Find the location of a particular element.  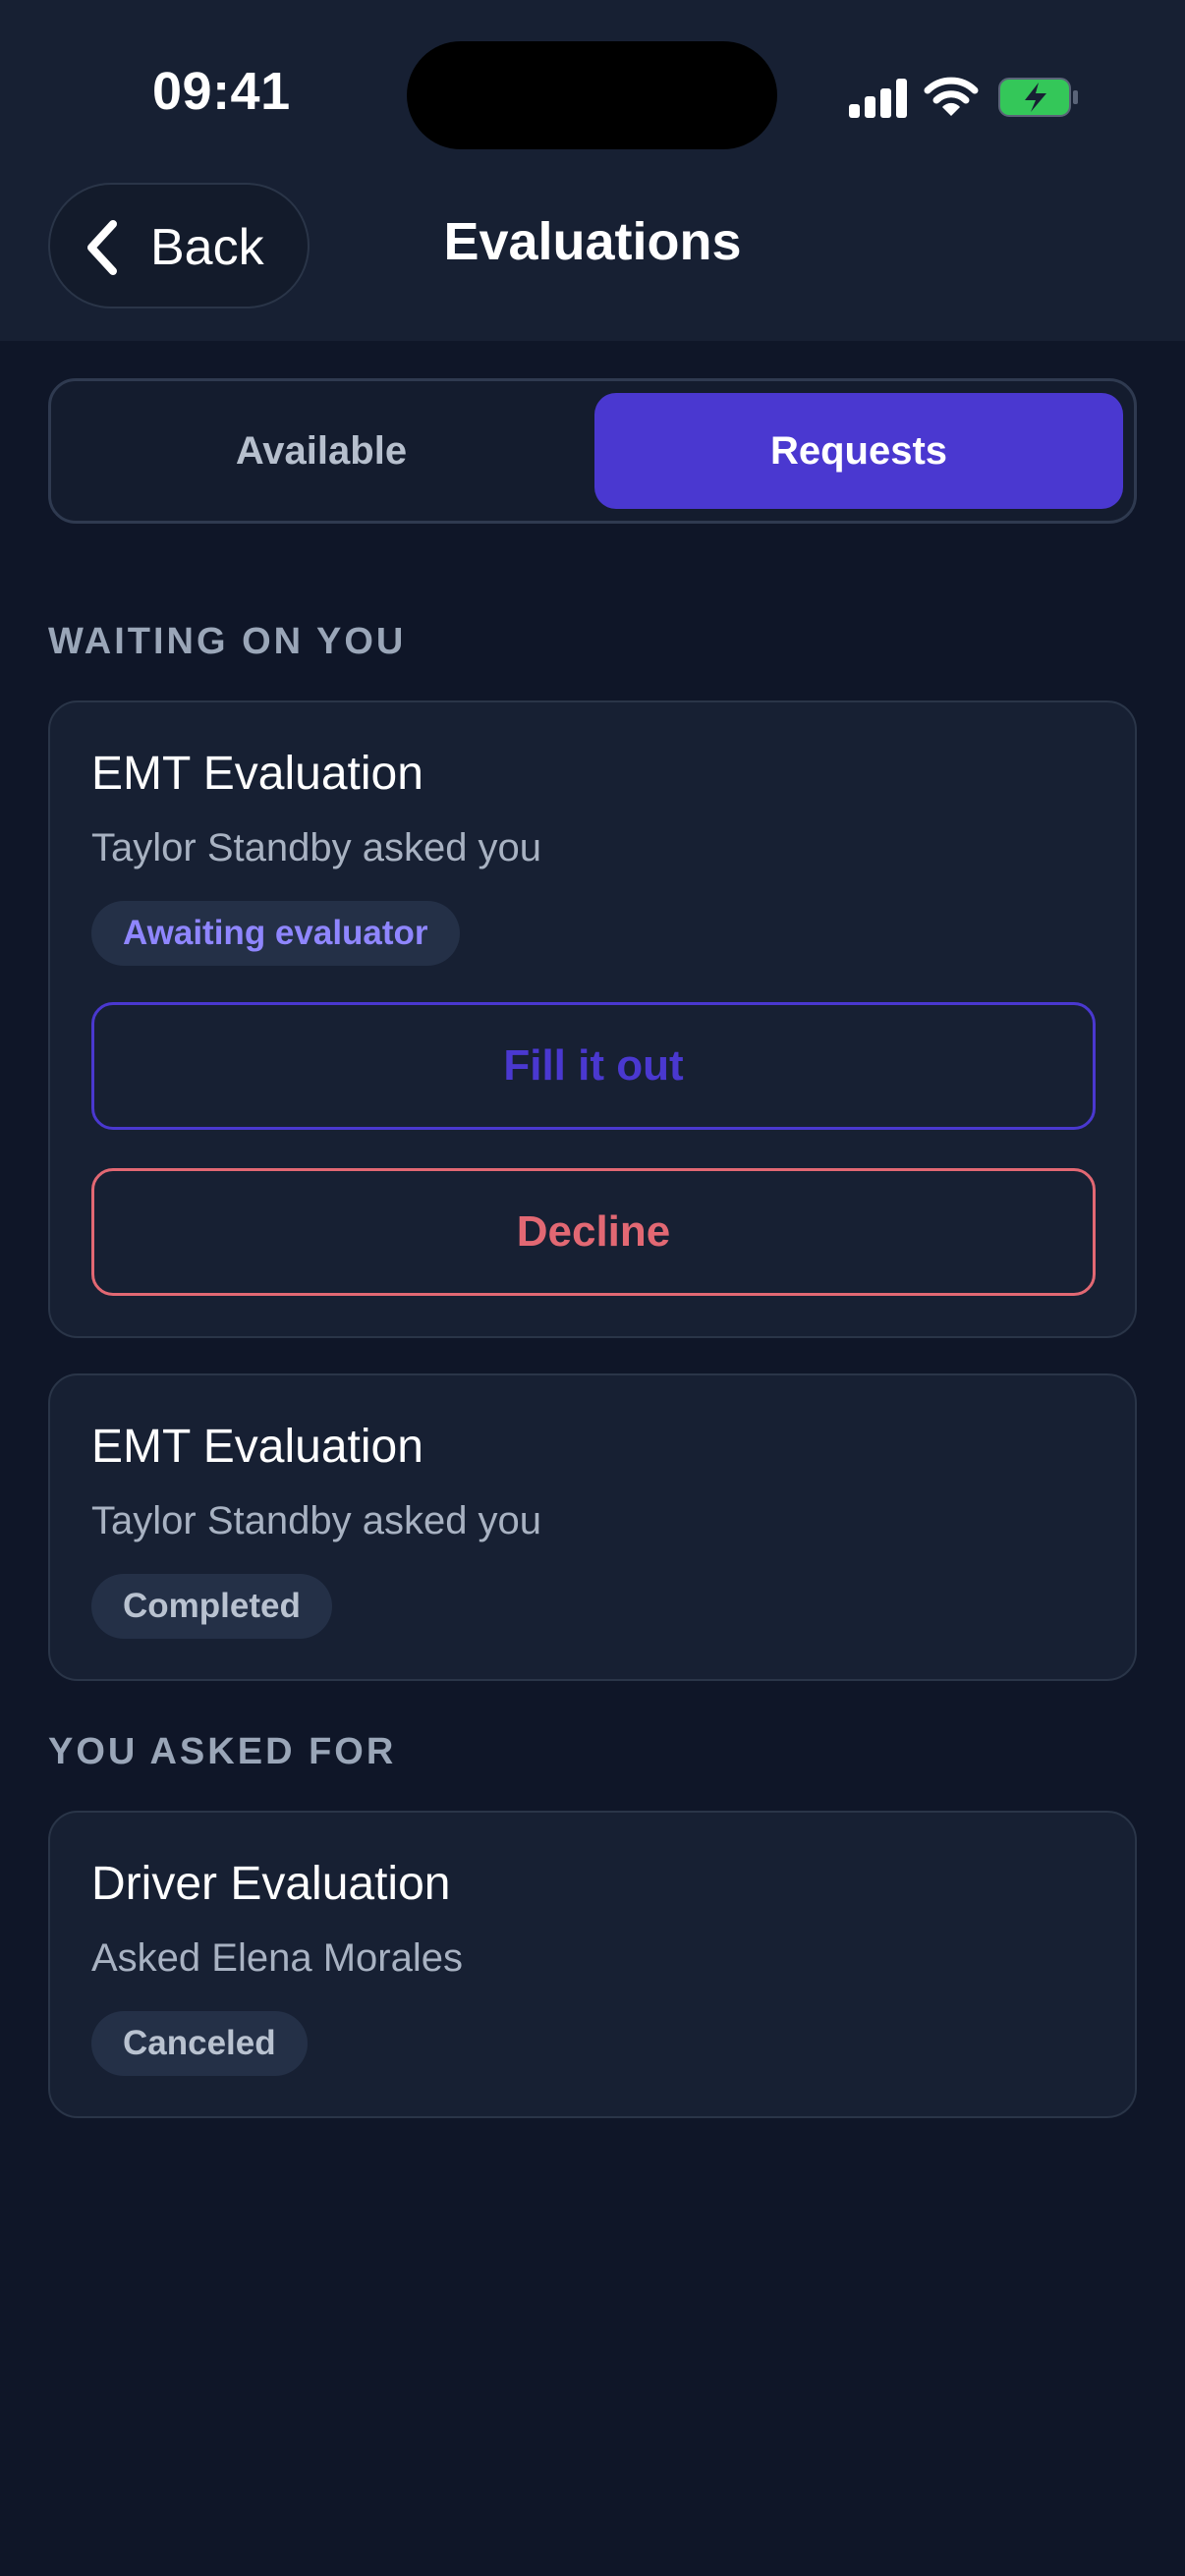

decline-button: Decline is located at coordinates (594, 1232).